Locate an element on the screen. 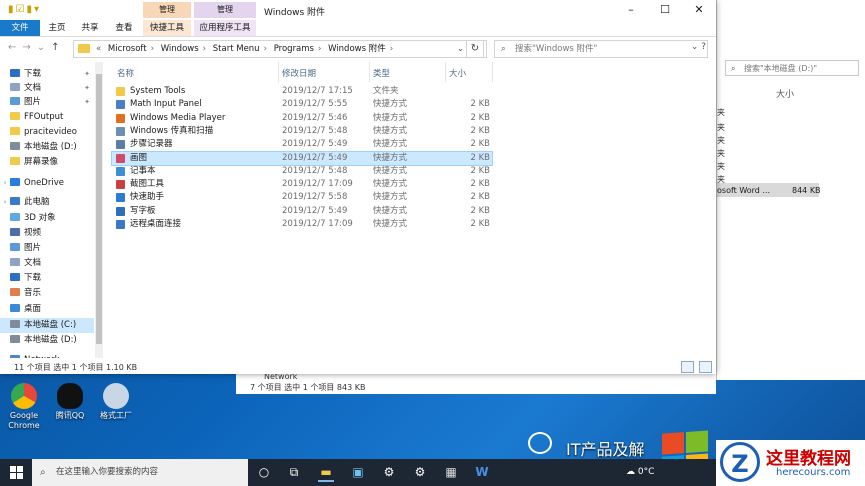  desktop-icon-qq: 腾讯QQ is located at coordinates (70, 402).